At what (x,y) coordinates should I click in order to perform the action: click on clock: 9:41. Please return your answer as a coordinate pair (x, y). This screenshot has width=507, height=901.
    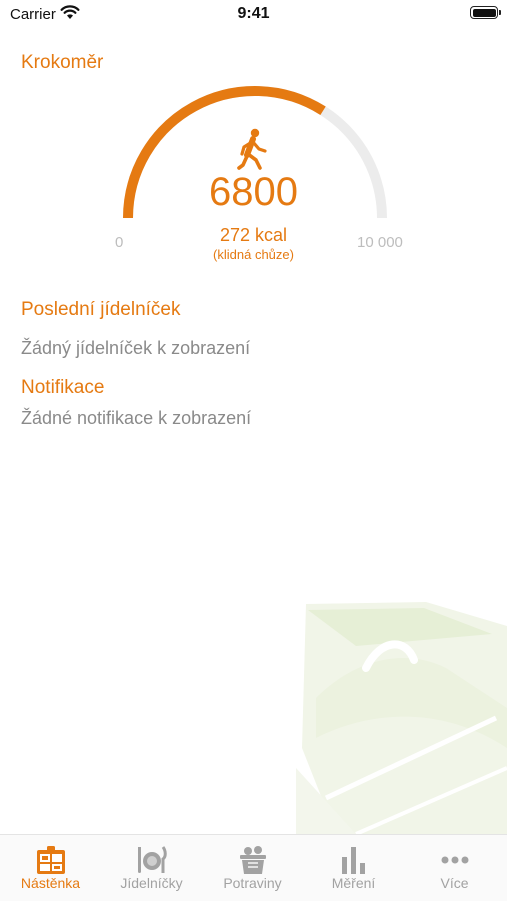
    Looking at the image, I should click on (253, 13).